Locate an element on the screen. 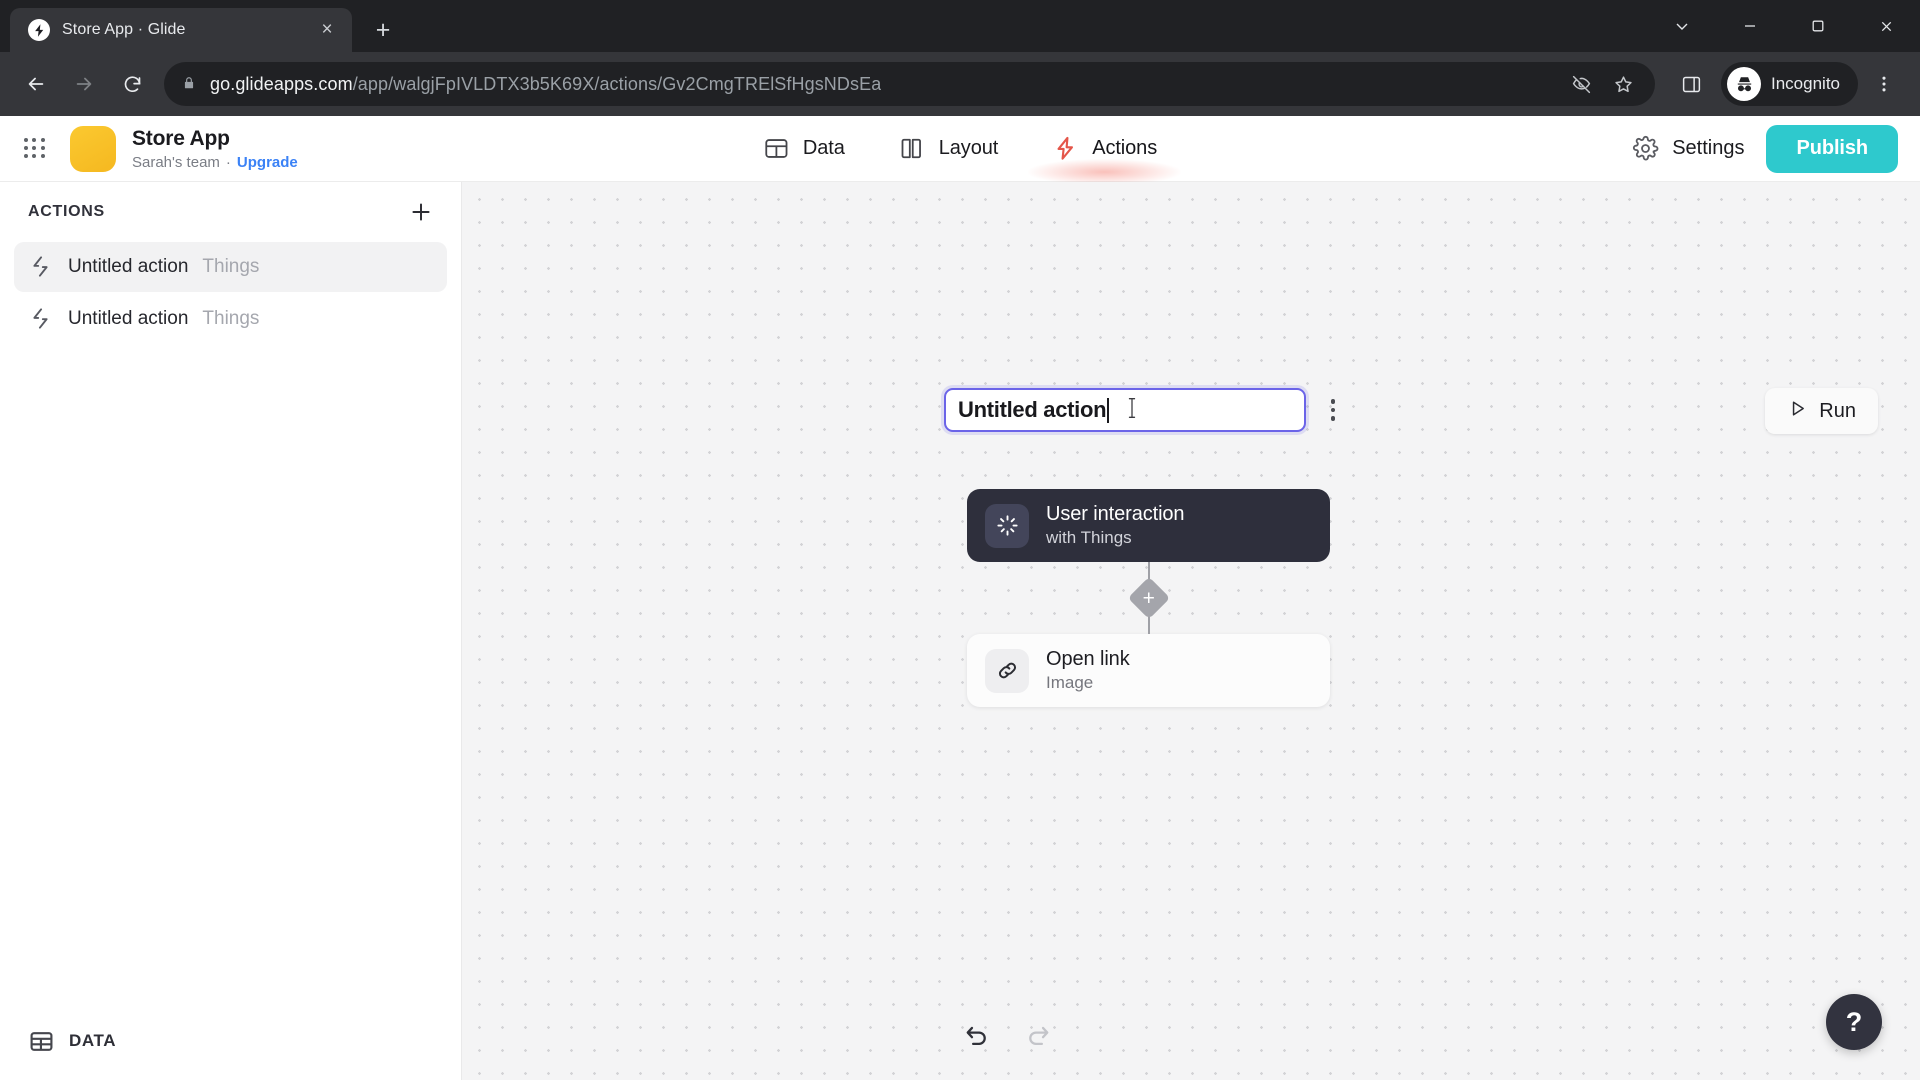  star-icon is located at coordinates (1623, 84).